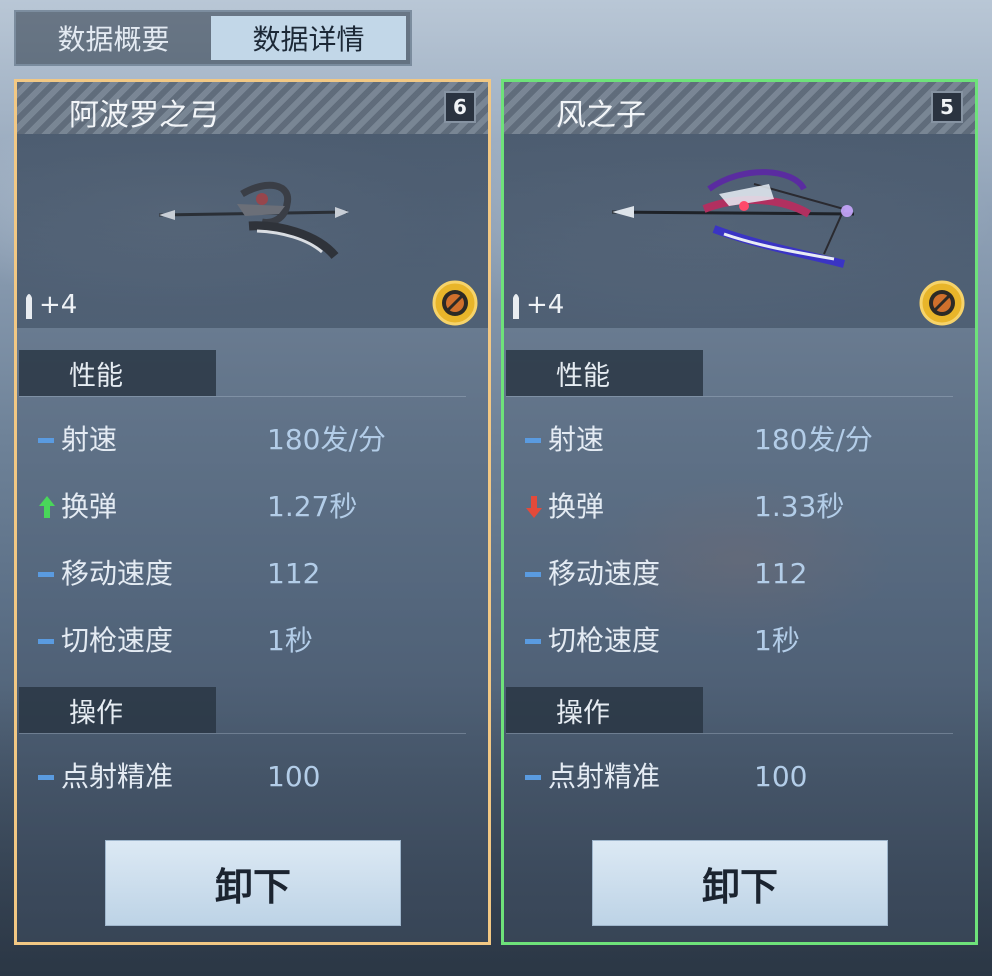 Image resolution: width=992 pixels, height=976 pixels. I want to click on down-arrow-icon, so click(534, 507).